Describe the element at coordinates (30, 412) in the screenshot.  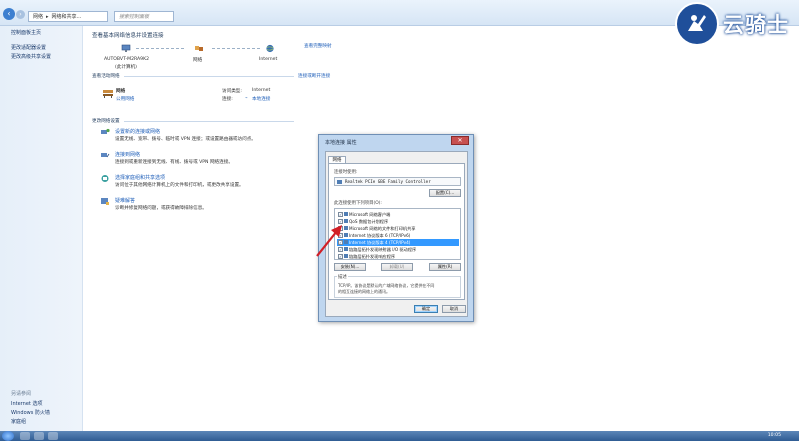
I see `windows-firewall-link: Windows 防火墙` at that location.